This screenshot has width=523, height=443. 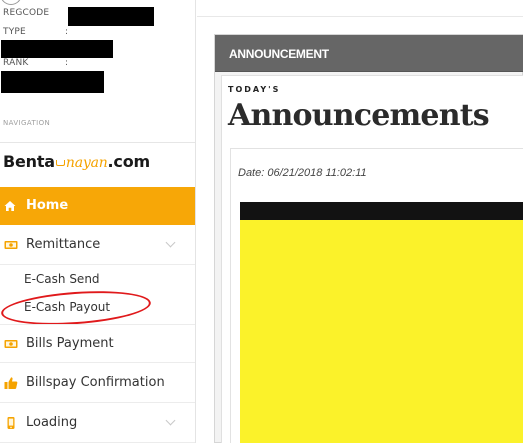 I want to click on type-colon: :, so click(x=67, y=32).